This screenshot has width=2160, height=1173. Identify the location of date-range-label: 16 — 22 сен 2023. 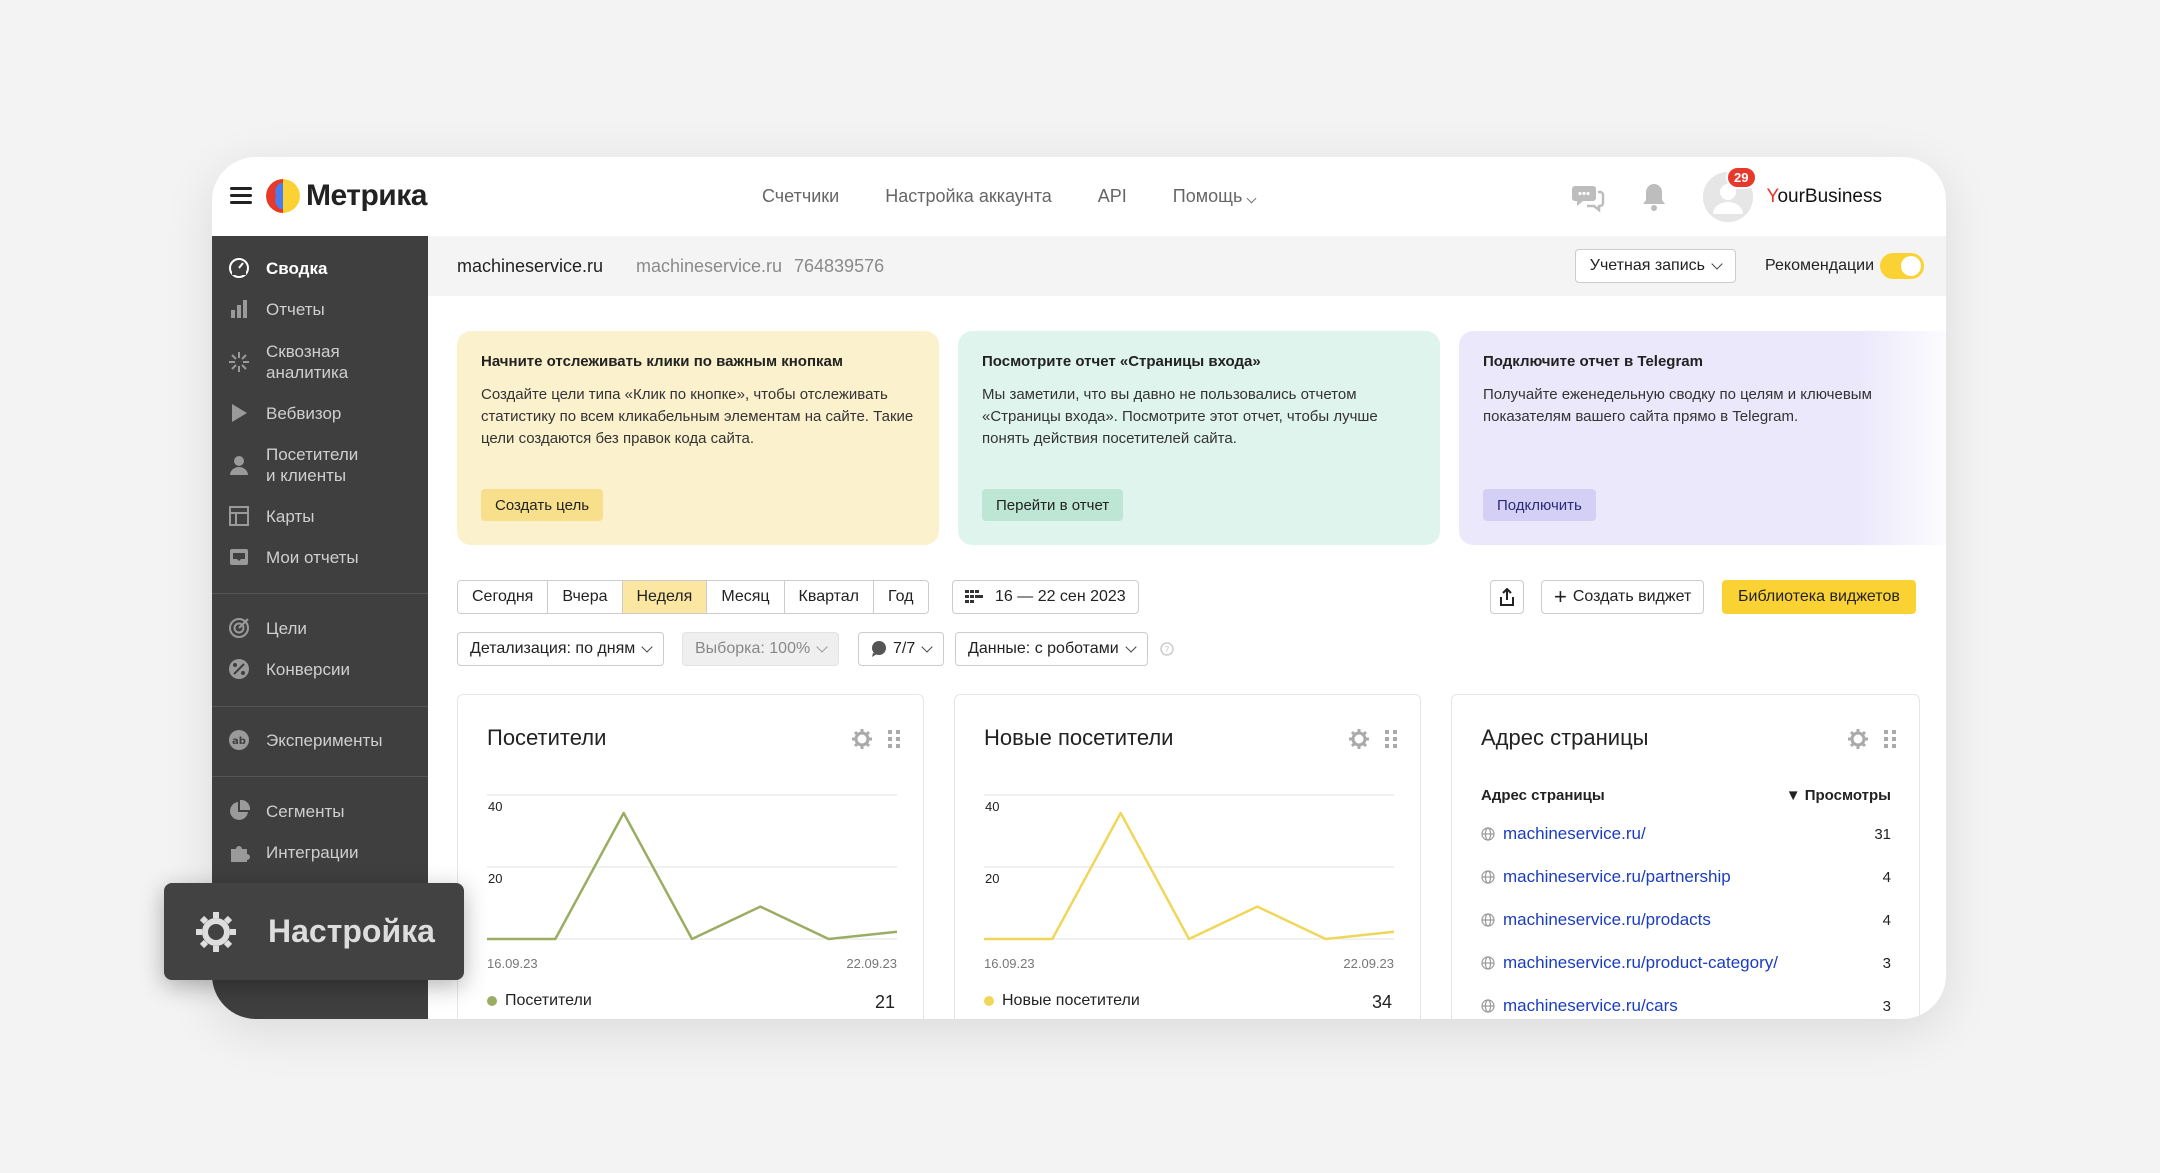
(1060, 596).